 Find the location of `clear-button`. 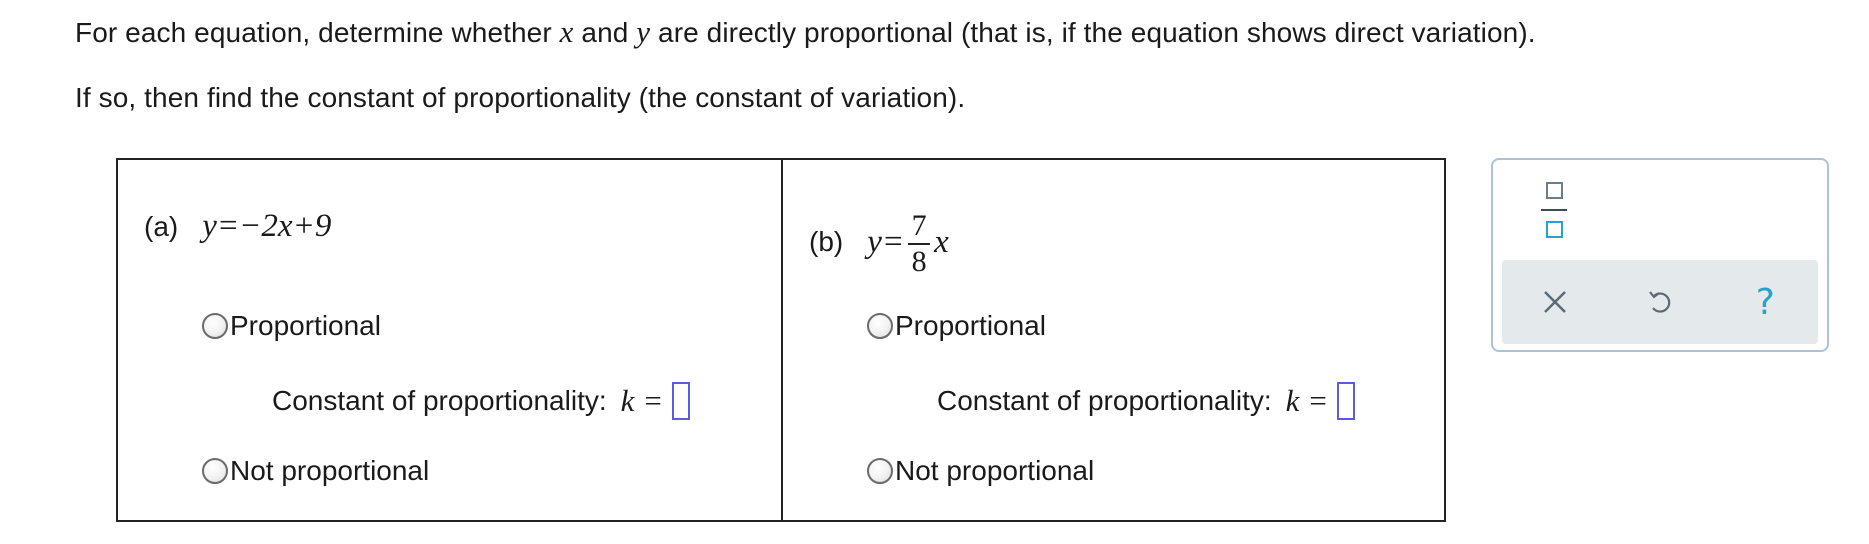

clear-button is located at coordinates (1555, 302).